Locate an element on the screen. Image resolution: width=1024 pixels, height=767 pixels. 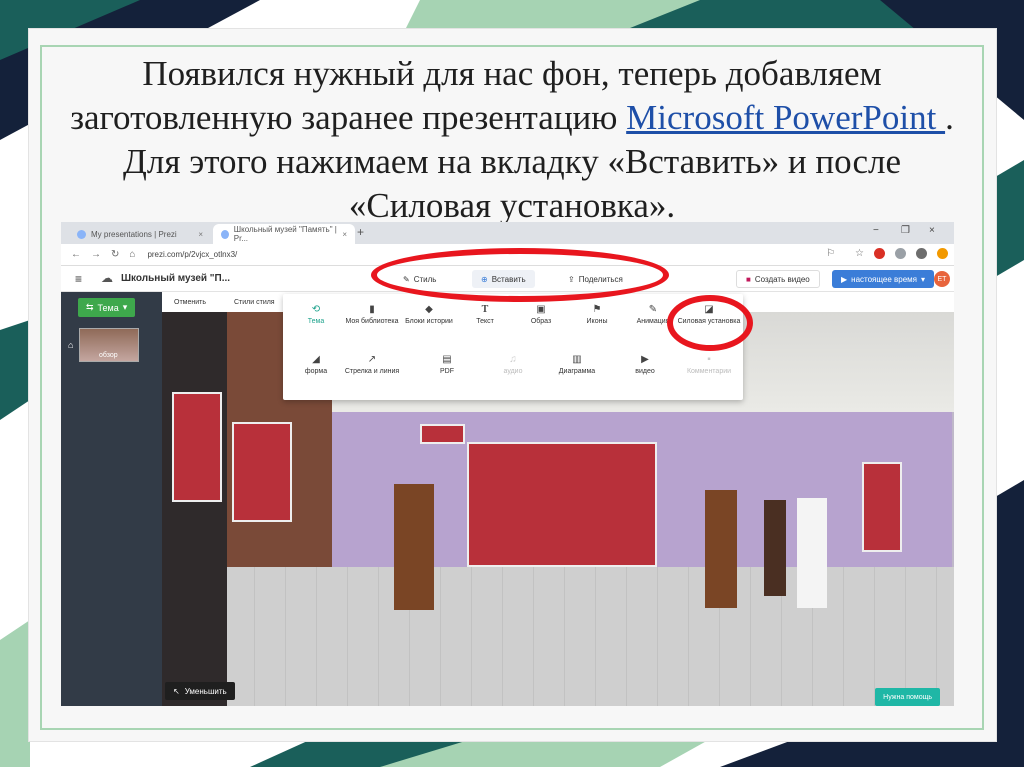
menu-item-comments: ▪ Комментарии is located at coordinates (709, 365).